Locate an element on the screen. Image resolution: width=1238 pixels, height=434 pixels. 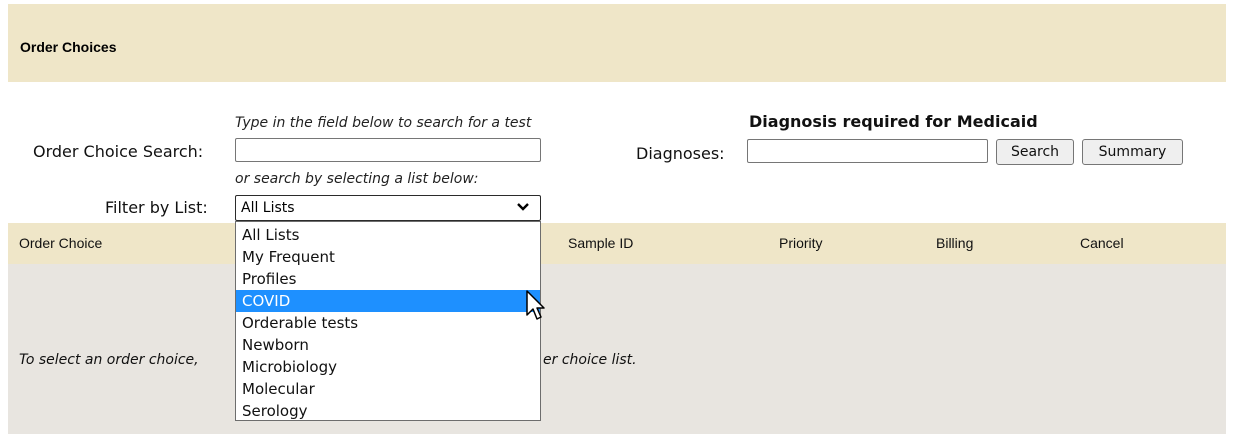
page-title: Order Choices is located at coordinates (68, 47).